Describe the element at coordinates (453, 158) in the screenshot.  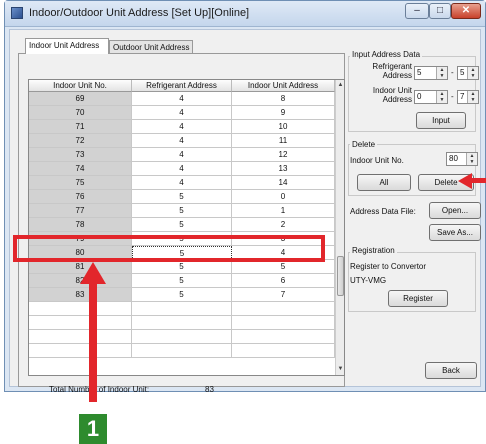
I see `delete-unit-value: 80` at that location.